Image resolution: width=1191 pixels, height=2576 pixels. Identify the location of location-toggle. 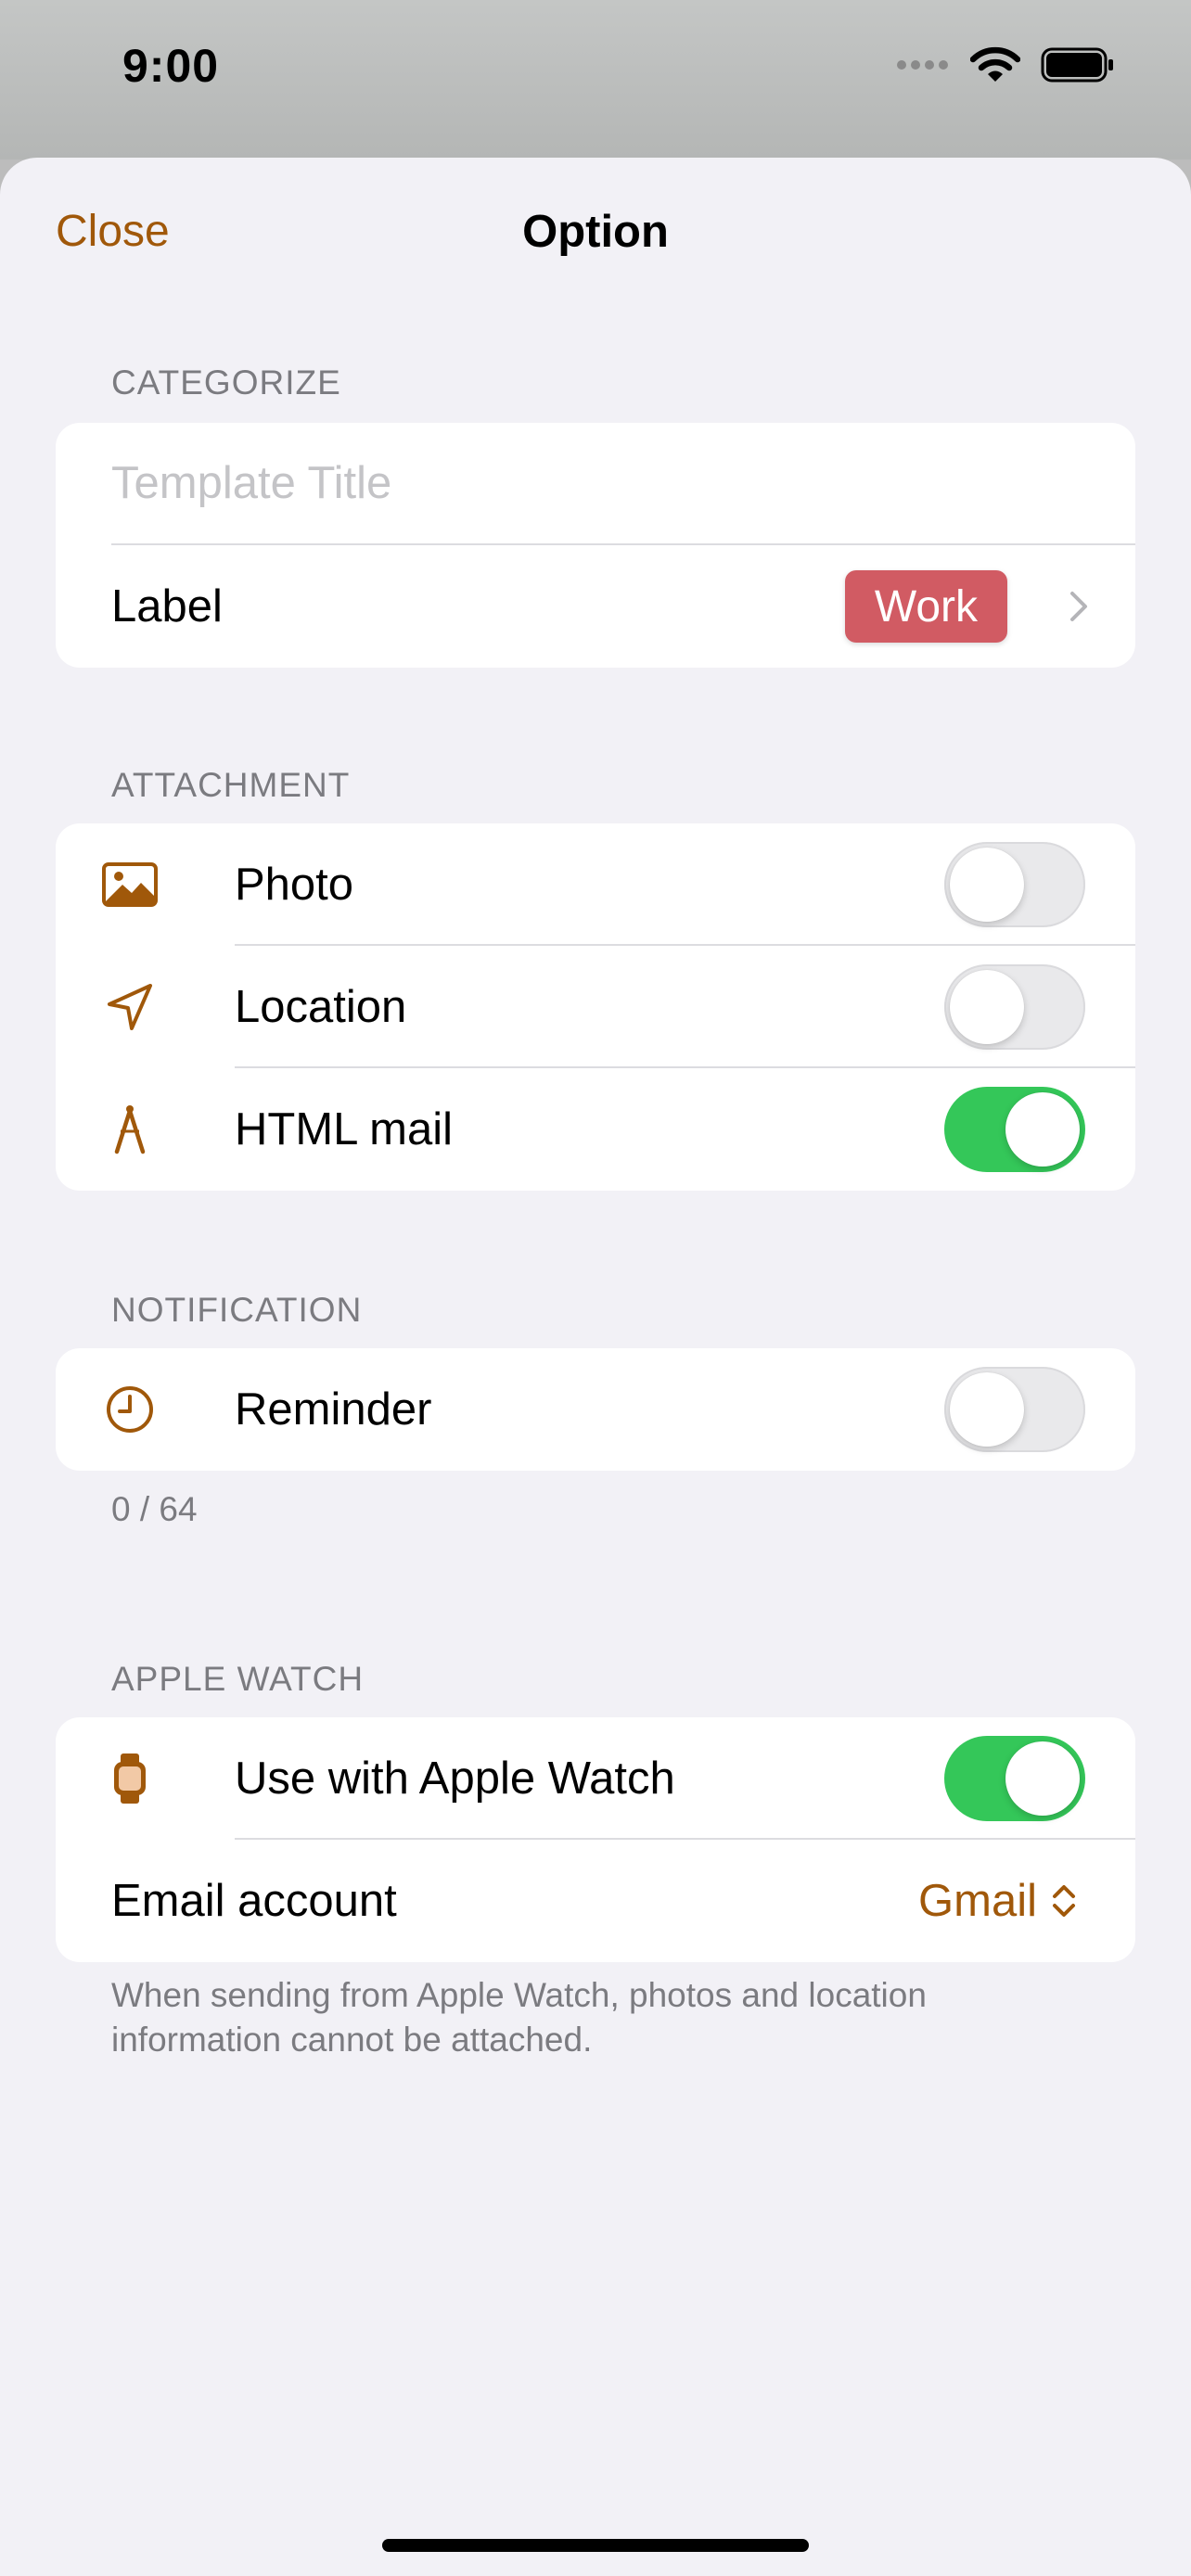
(1014, 1007).